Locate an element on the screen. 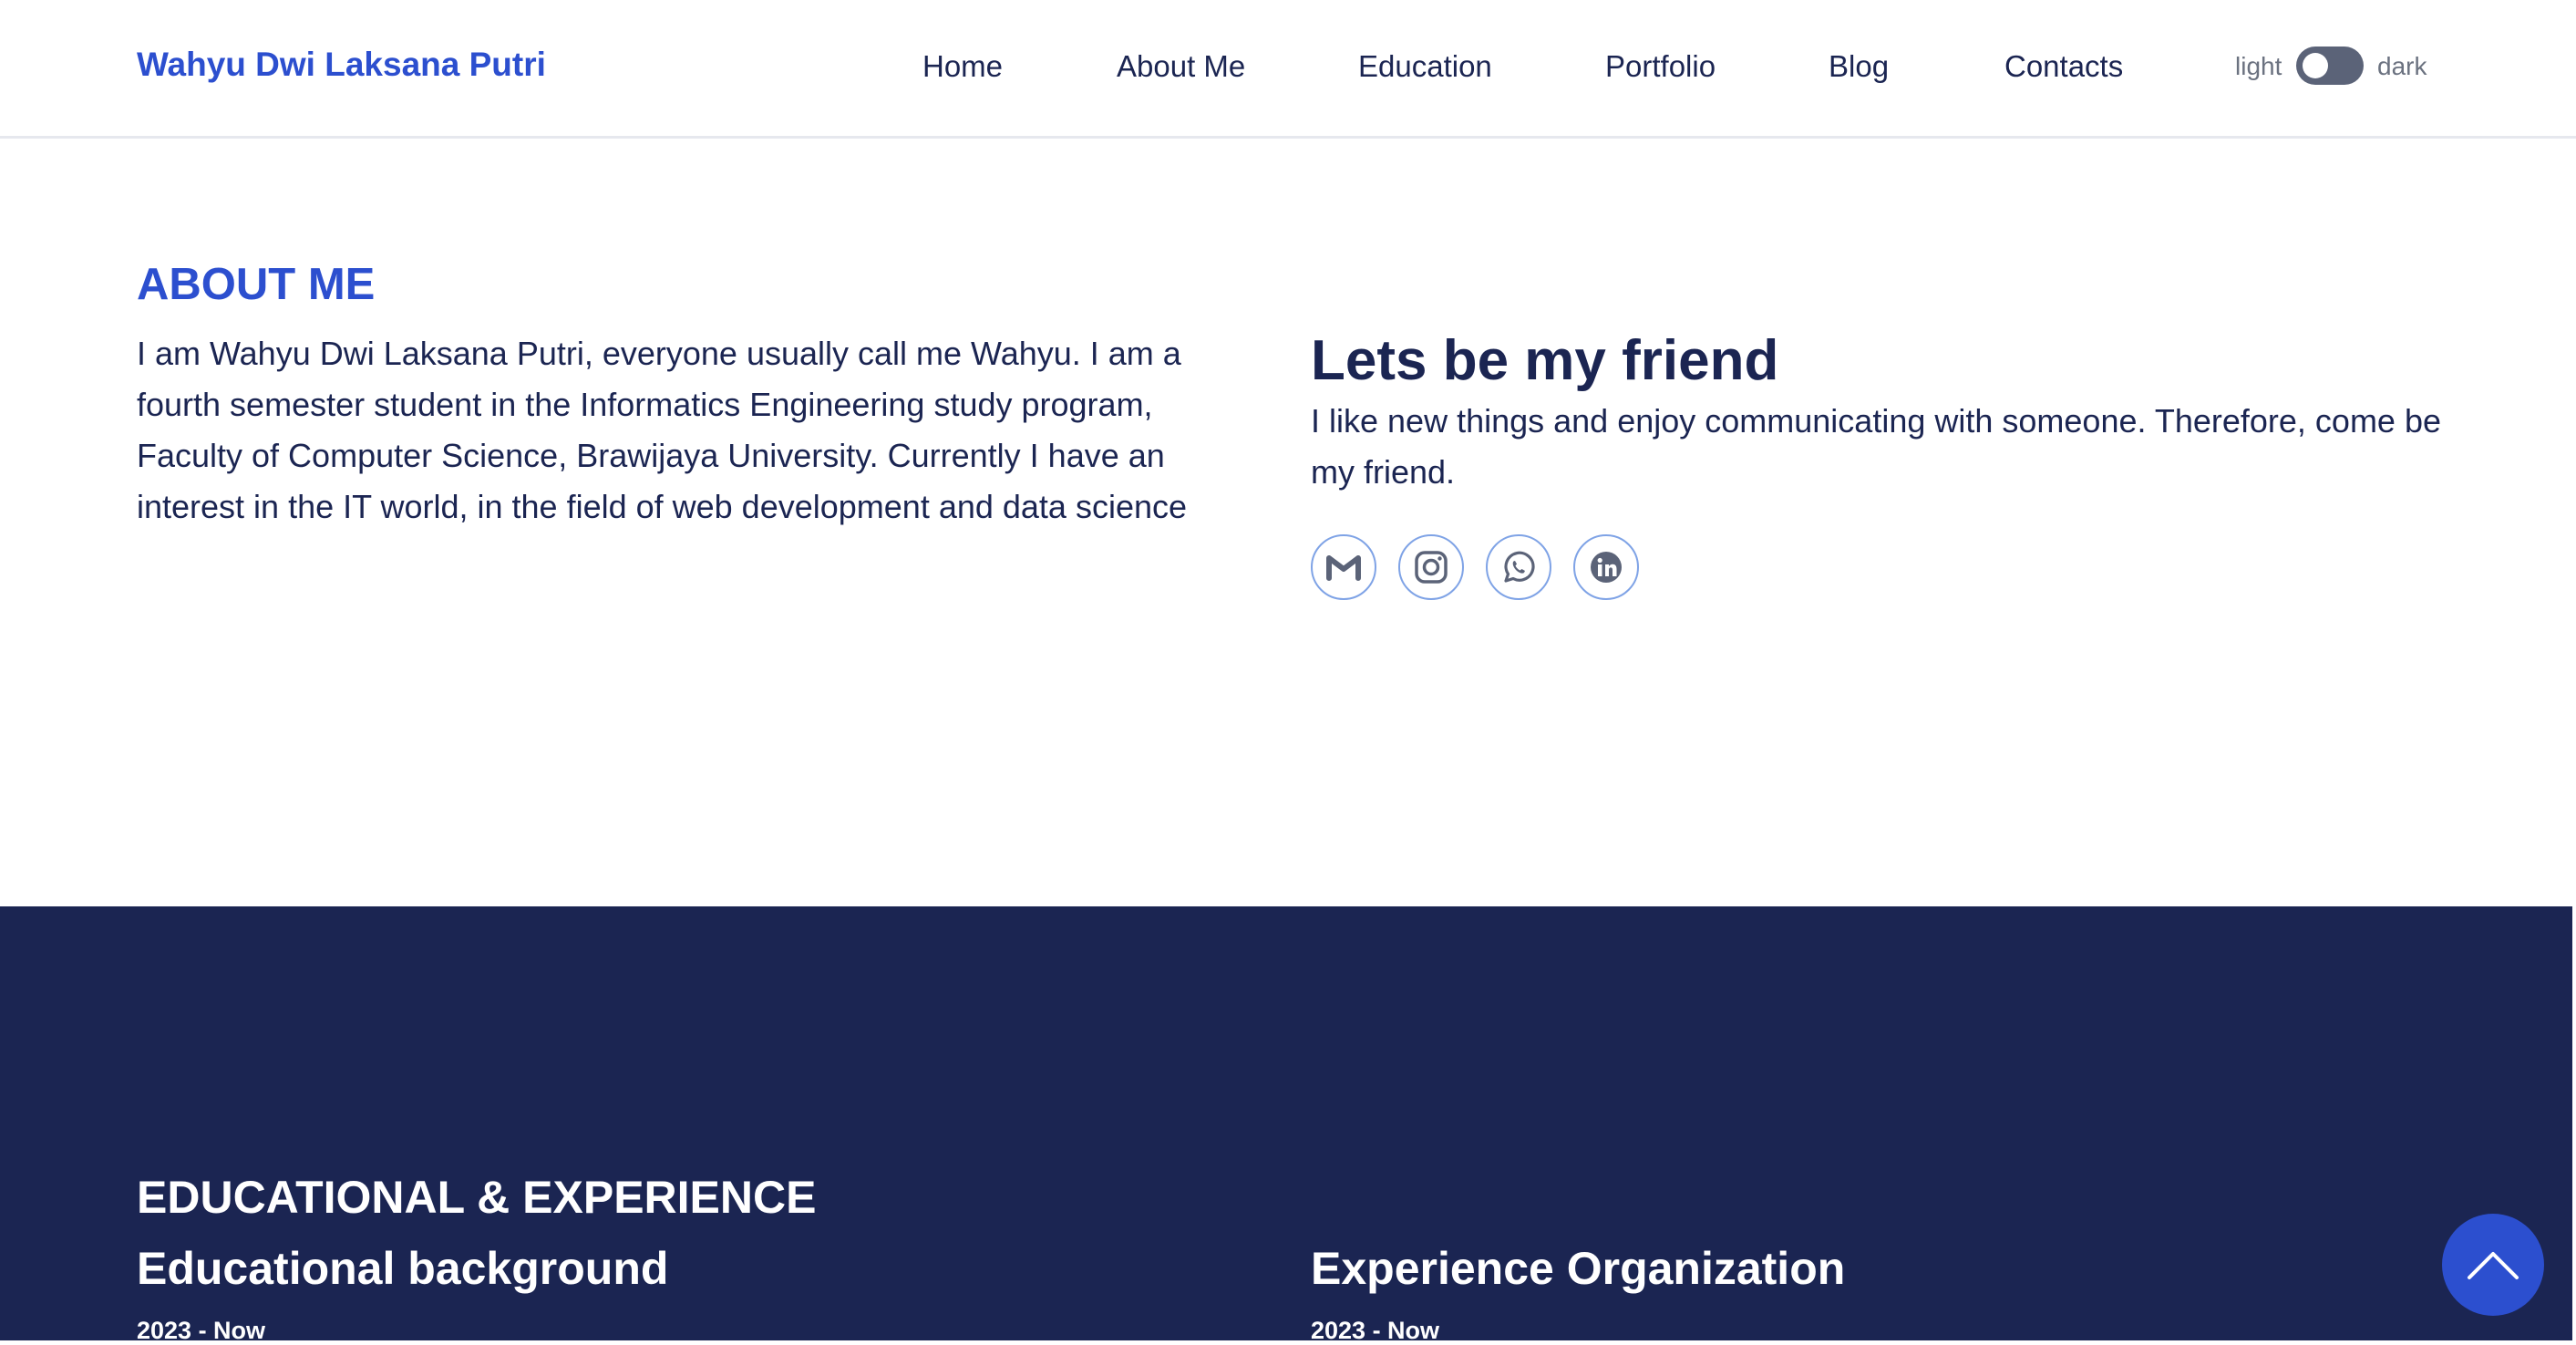 This screenshot has height=1345, width=2576. about-title: ABOUT ME is located at coordinates (256, 284).